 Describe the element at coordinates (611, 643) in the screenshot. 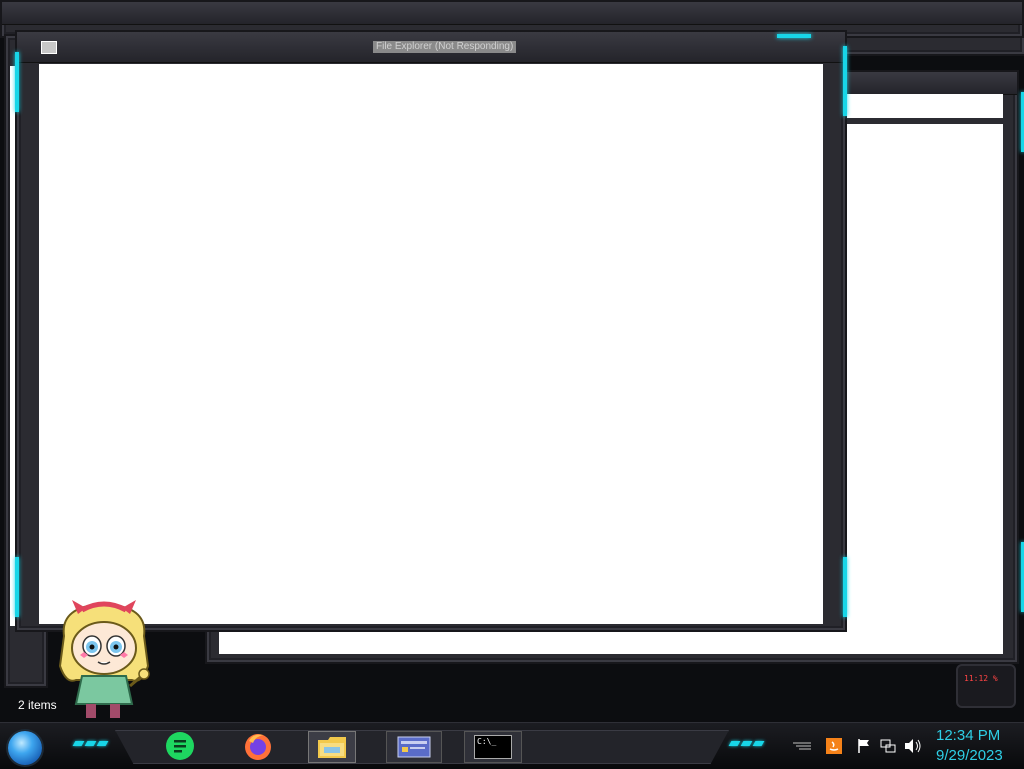

I see `background-explorer-bottom-strip` at that location.